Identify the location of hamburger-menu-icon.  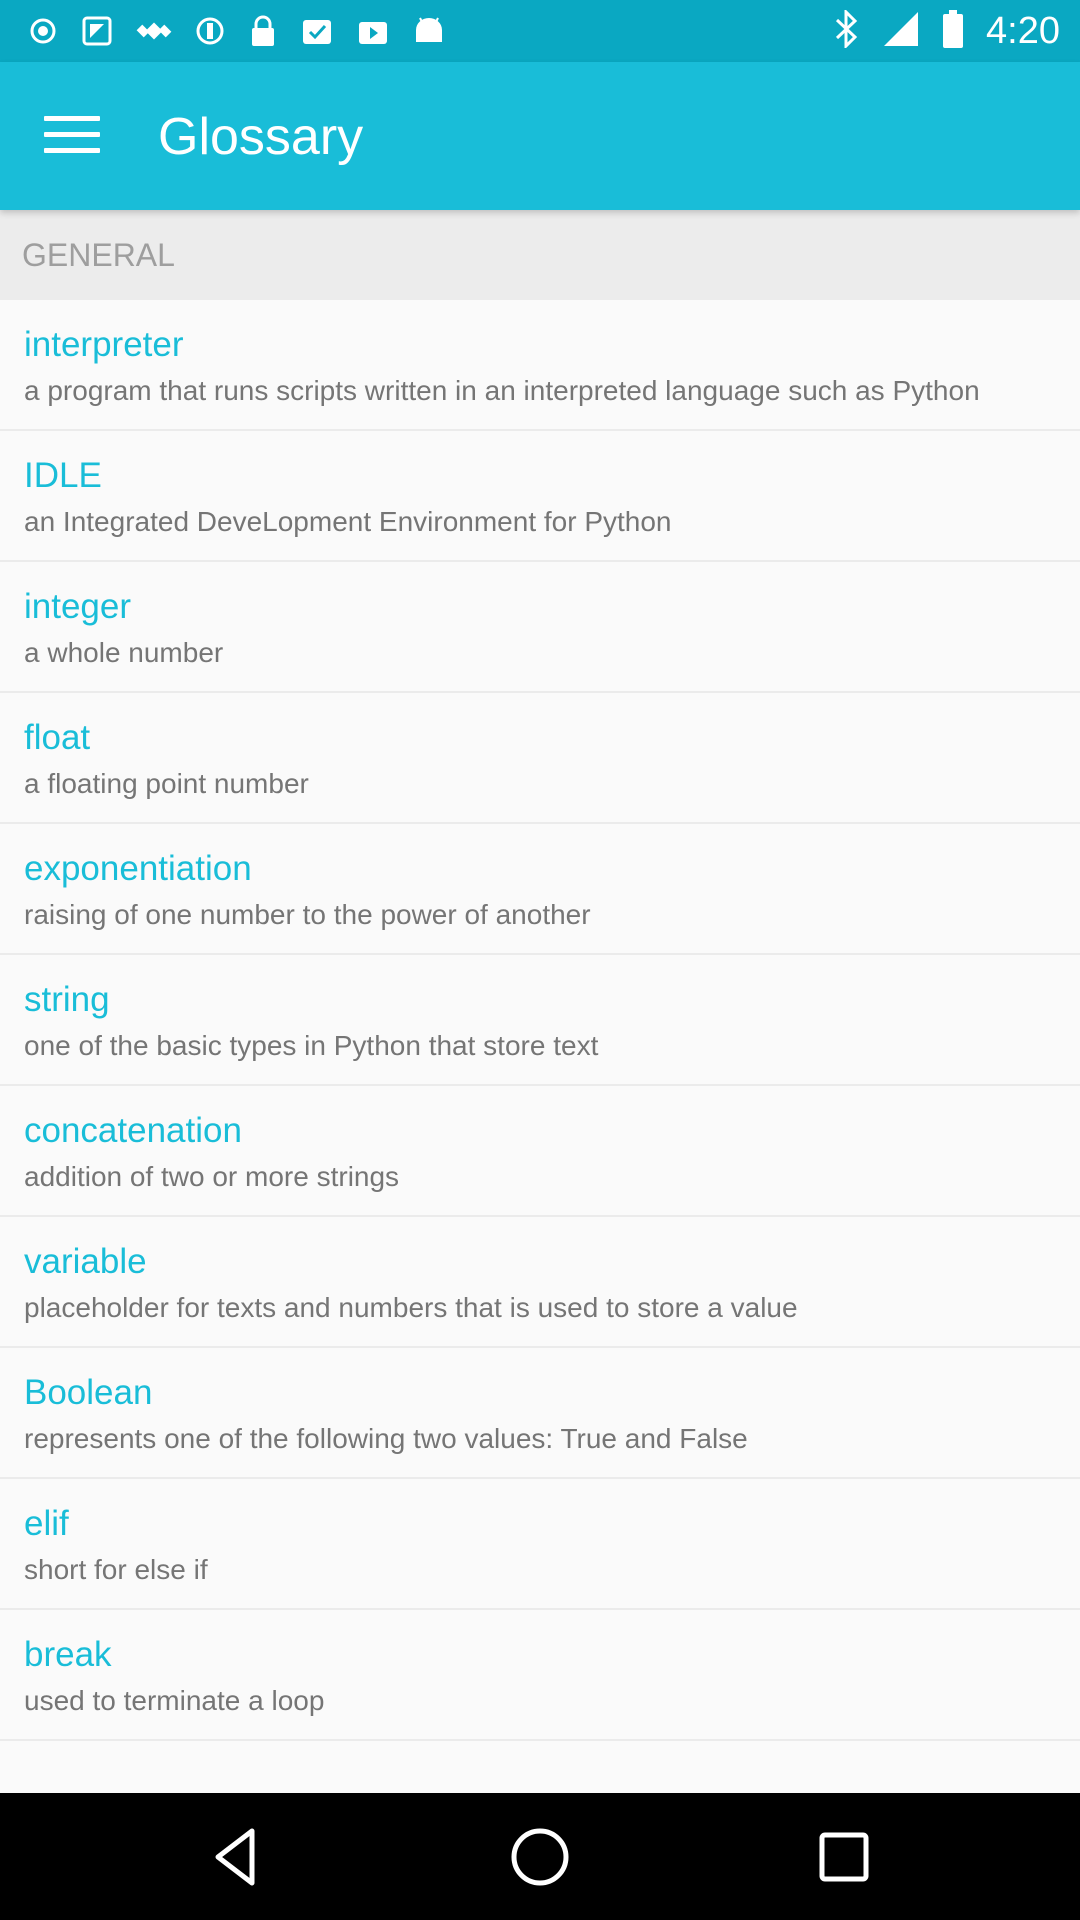
(72, 138).